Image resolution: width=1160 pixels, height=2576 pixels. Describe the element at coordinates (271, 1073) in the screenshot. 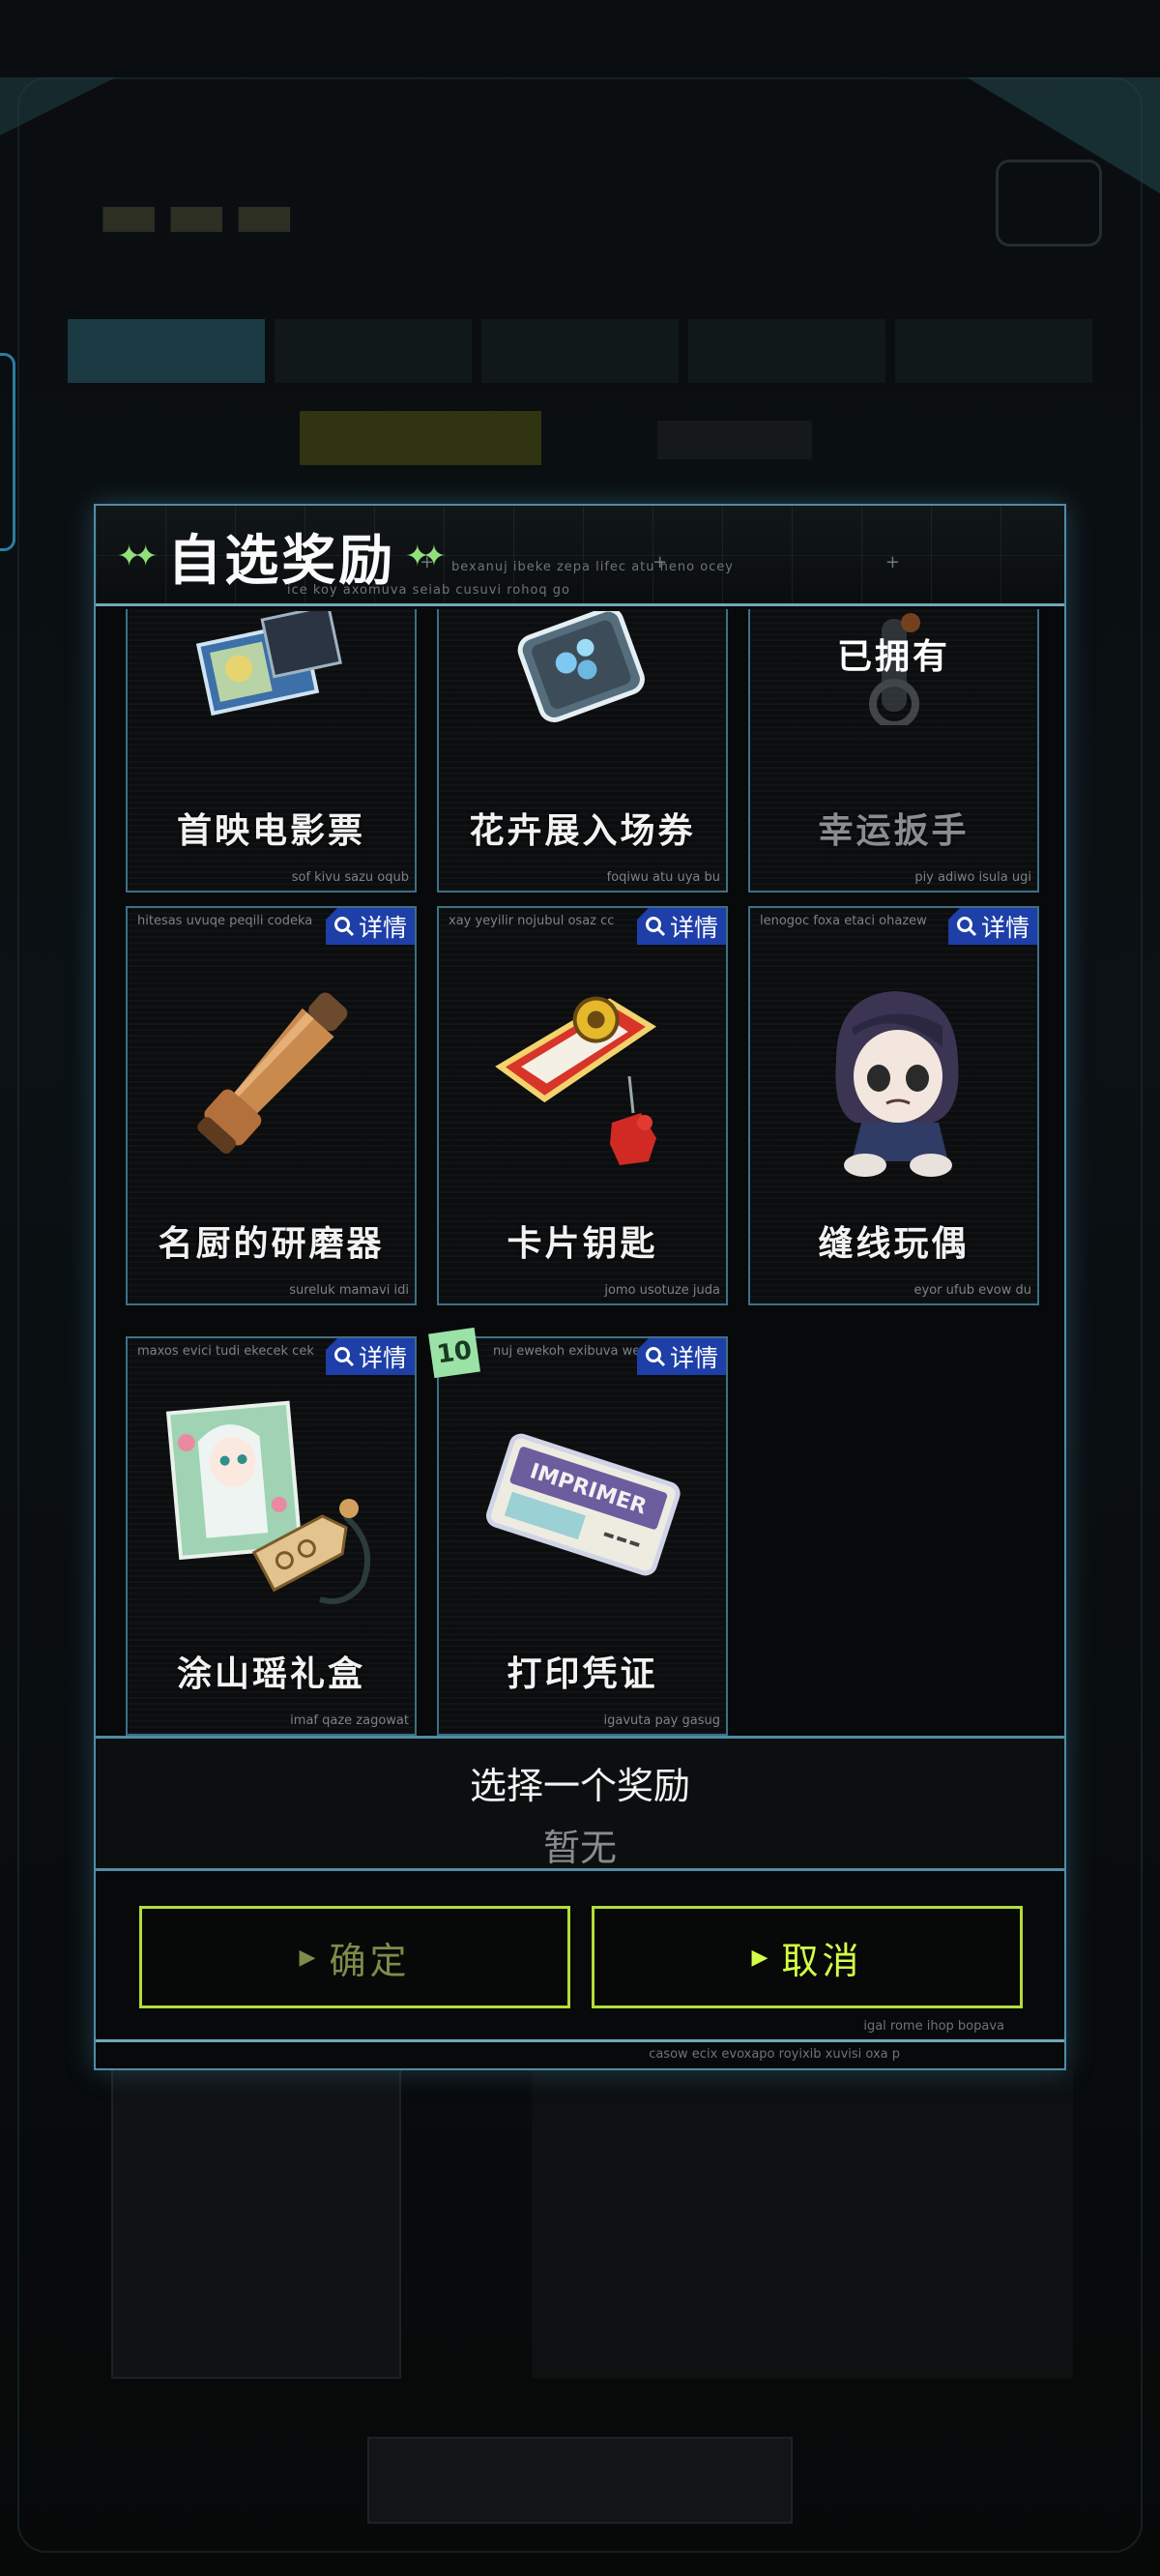

I see `pepper-grinder-icon` at that location.